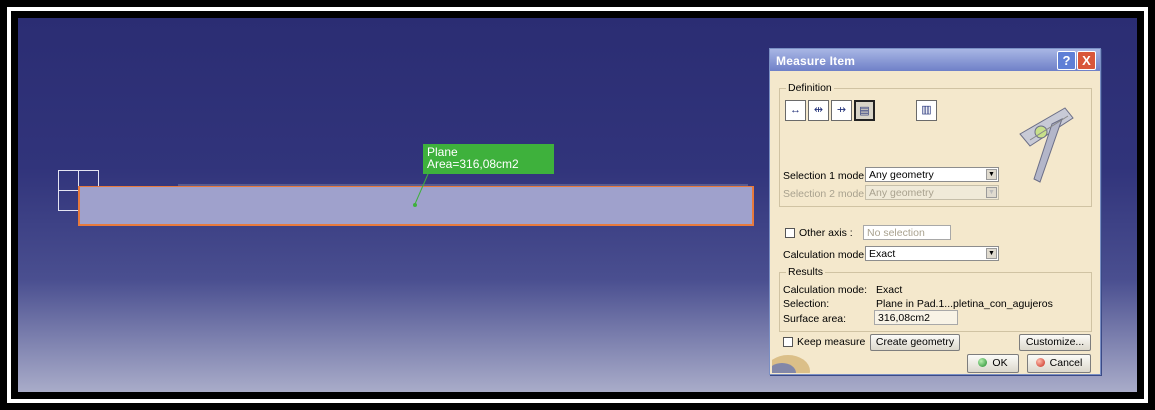  I want to click on result-selection-label: Selection:, so click(806, 304).